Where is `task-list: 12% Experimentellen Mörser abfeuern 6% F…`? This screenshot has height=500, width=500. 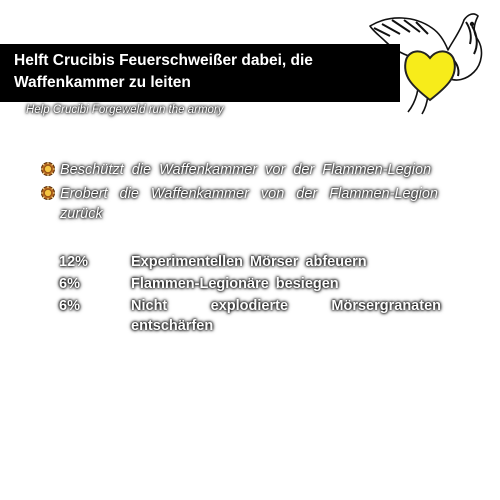
task-list: 12% Experimentellen Mörser abfeuern 6% F… is located at coordinates (250, 295).